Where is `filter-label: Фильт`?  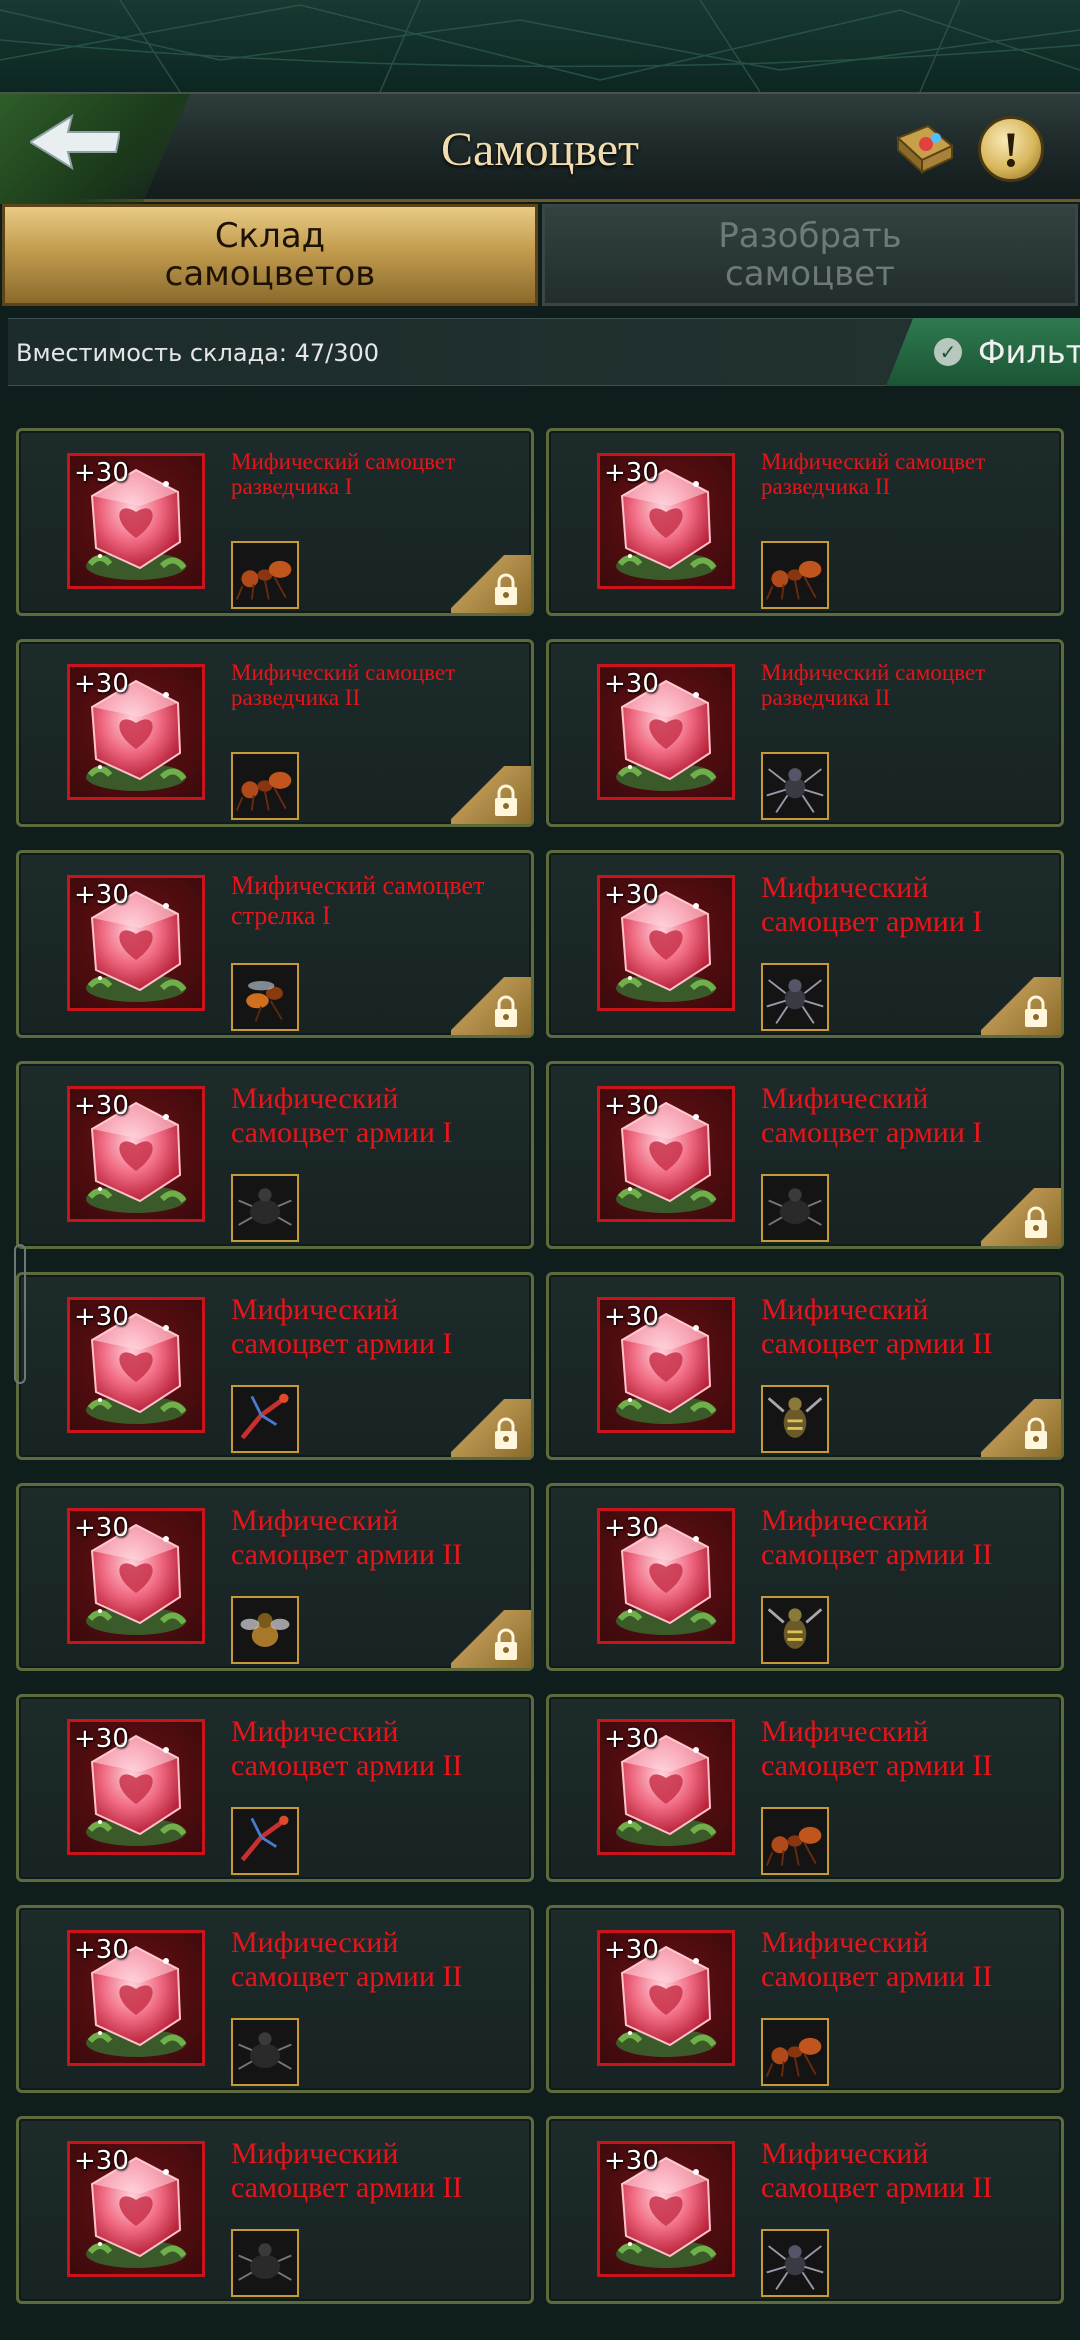 filter-label: Фильт is located at coordinates (1029, 352).